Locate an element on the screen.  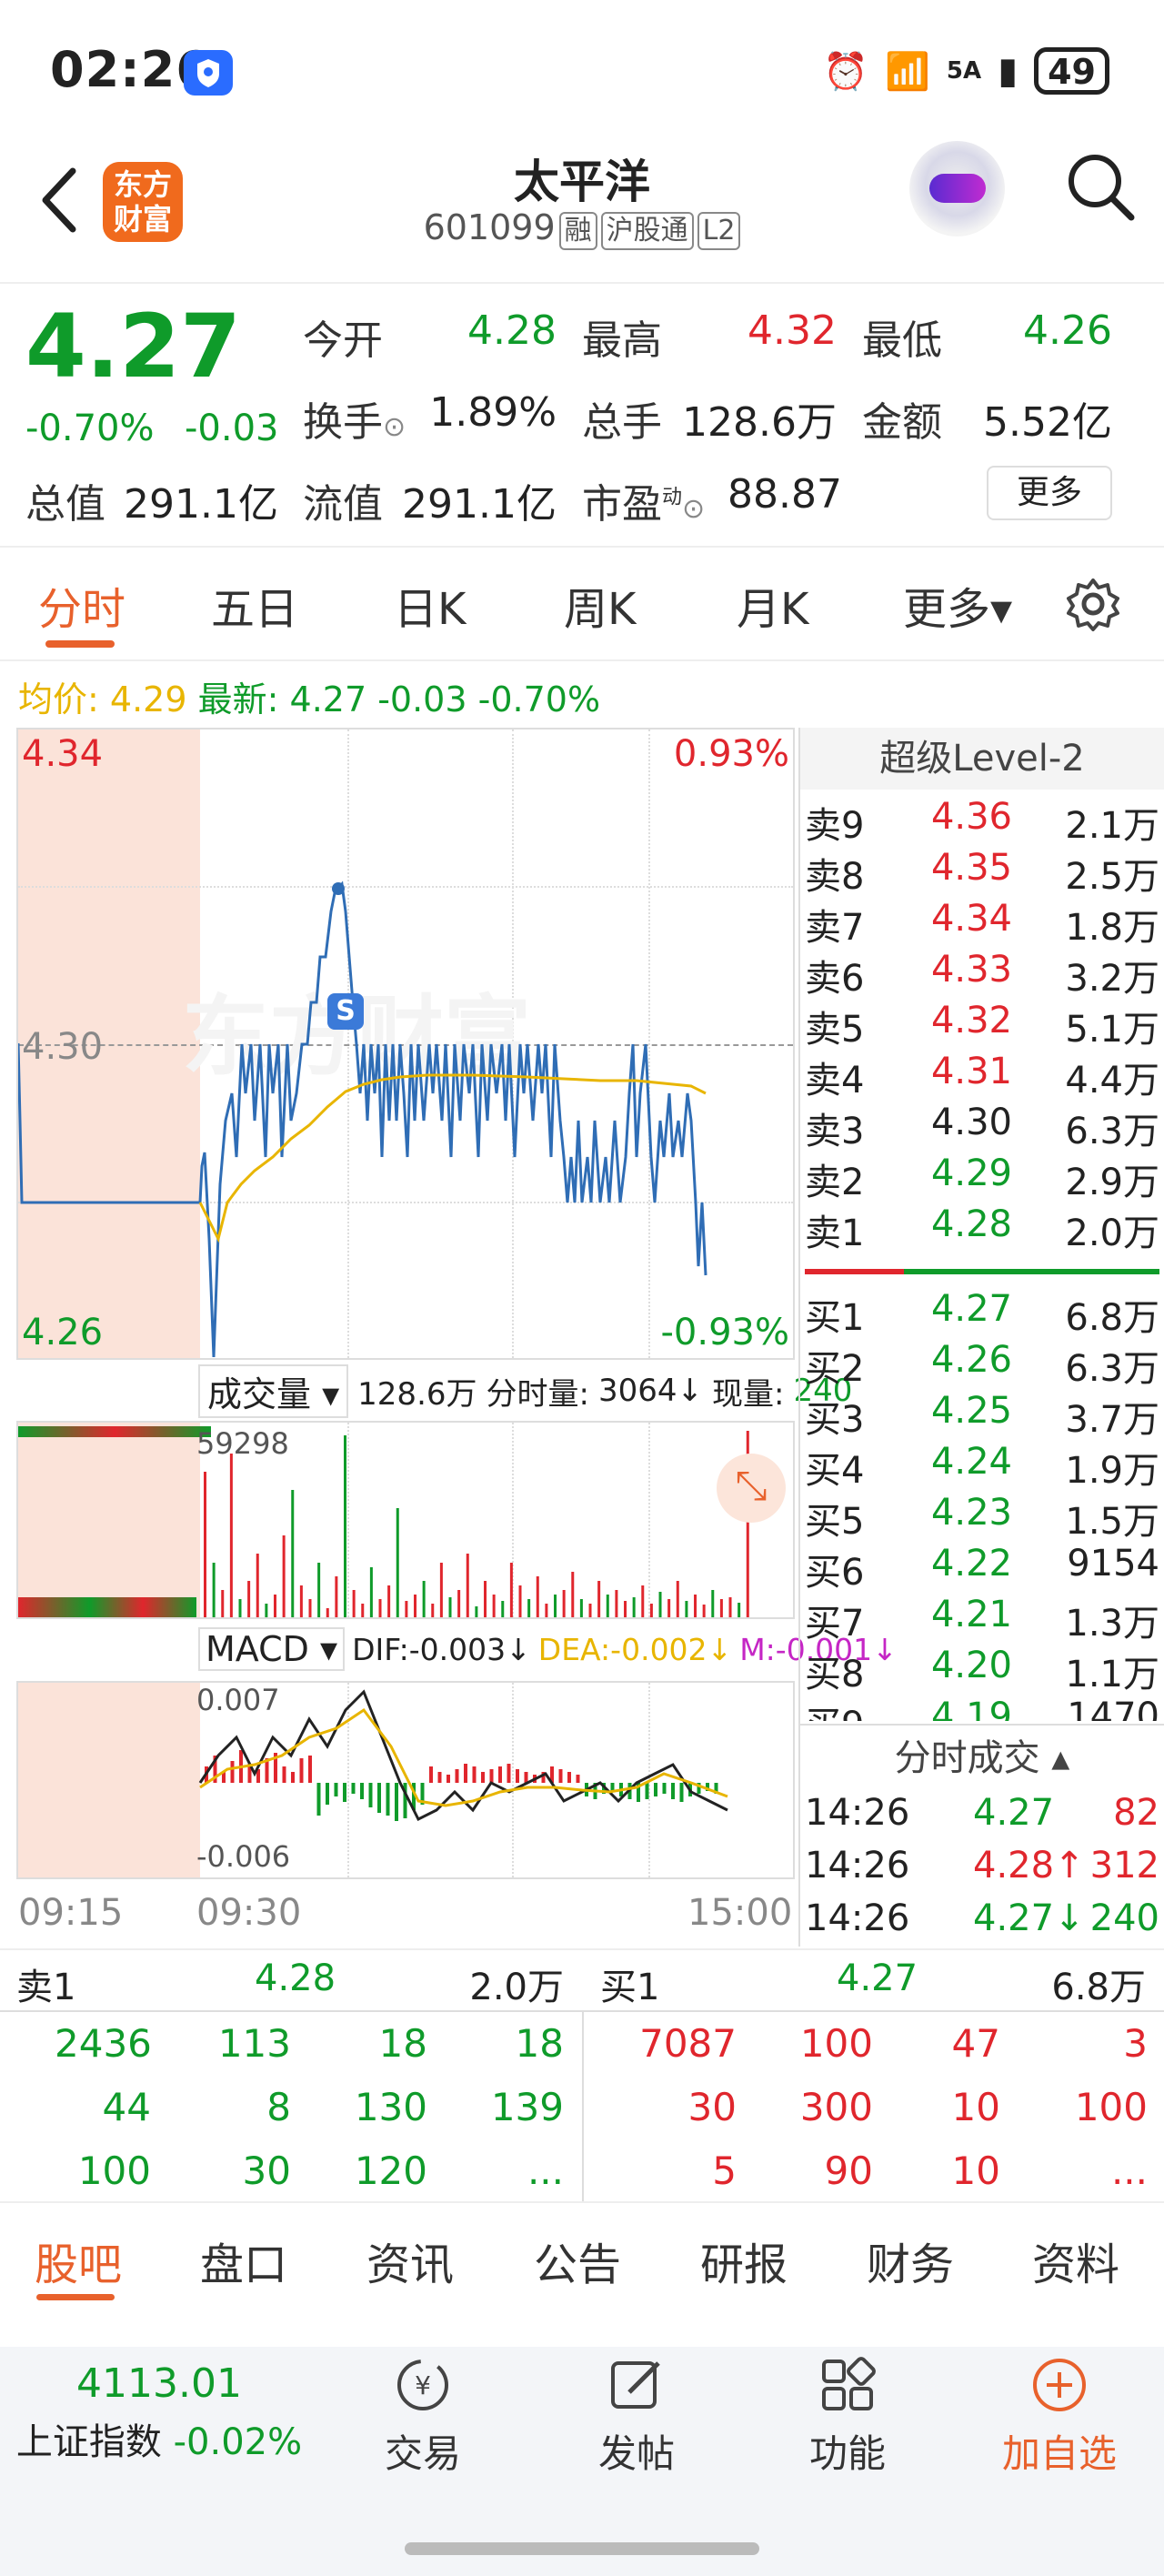
float-value: 291.1亿 is located at coordinates (480, 504).